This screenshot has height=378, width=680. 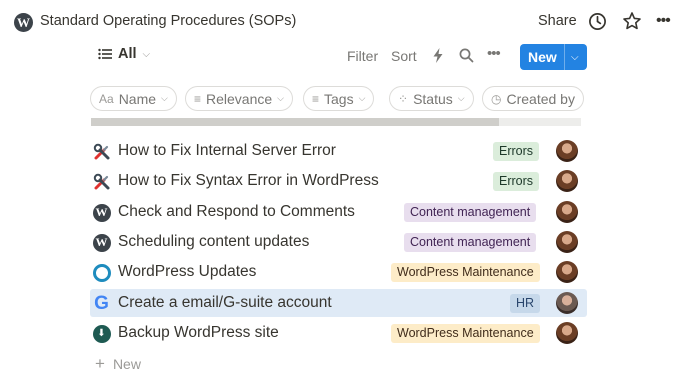 What do you see at coordinates (557, 21) in the screenshot?
I see `share-button: Share` at bounding box center [557, 21].